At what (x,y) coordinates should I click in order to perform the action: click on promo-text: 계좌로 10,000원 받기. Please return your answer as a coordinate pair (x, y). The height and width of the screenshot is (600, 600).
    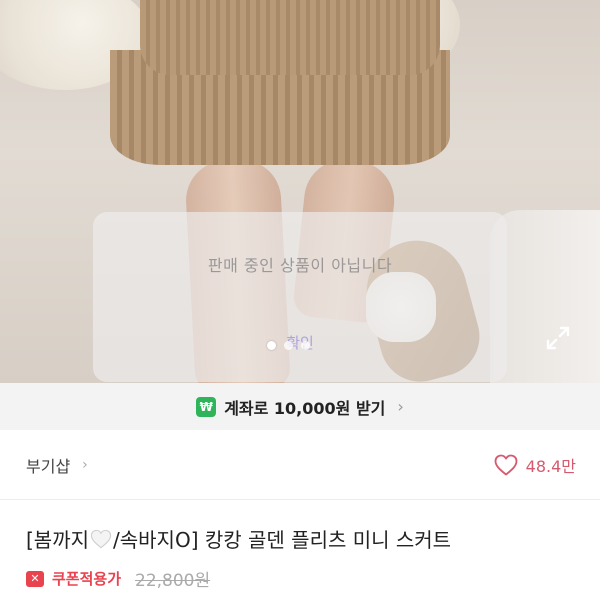
    Looking at the image, I should click on (305, 408).